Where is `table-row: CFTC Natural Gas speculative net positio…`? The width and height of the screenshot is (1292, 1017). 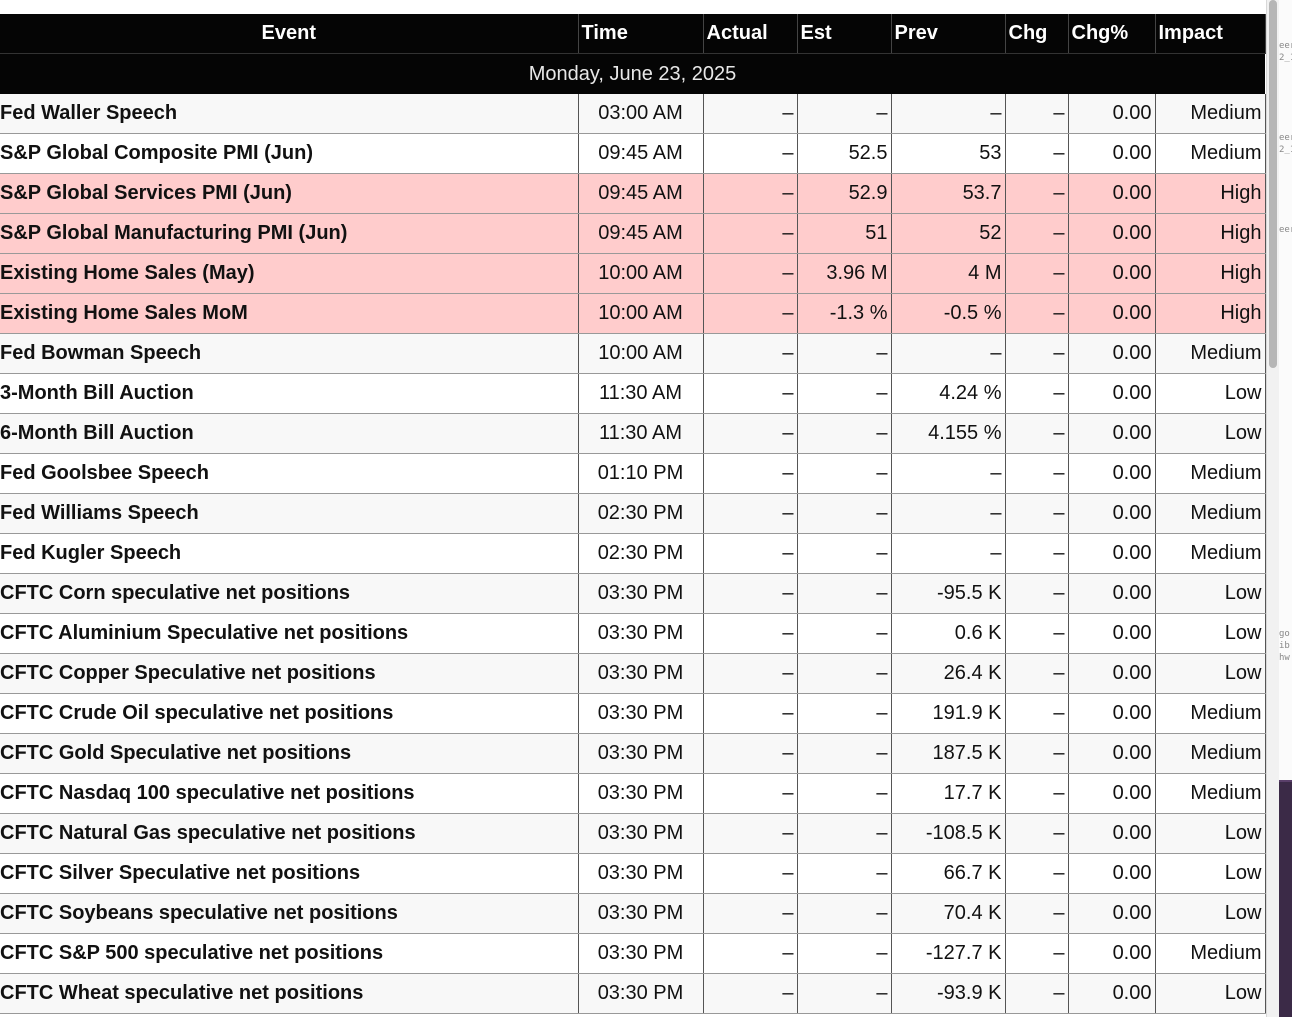 table-row: CFTC Natural Gas speculative net positio… is located at coordinates (633, 833).